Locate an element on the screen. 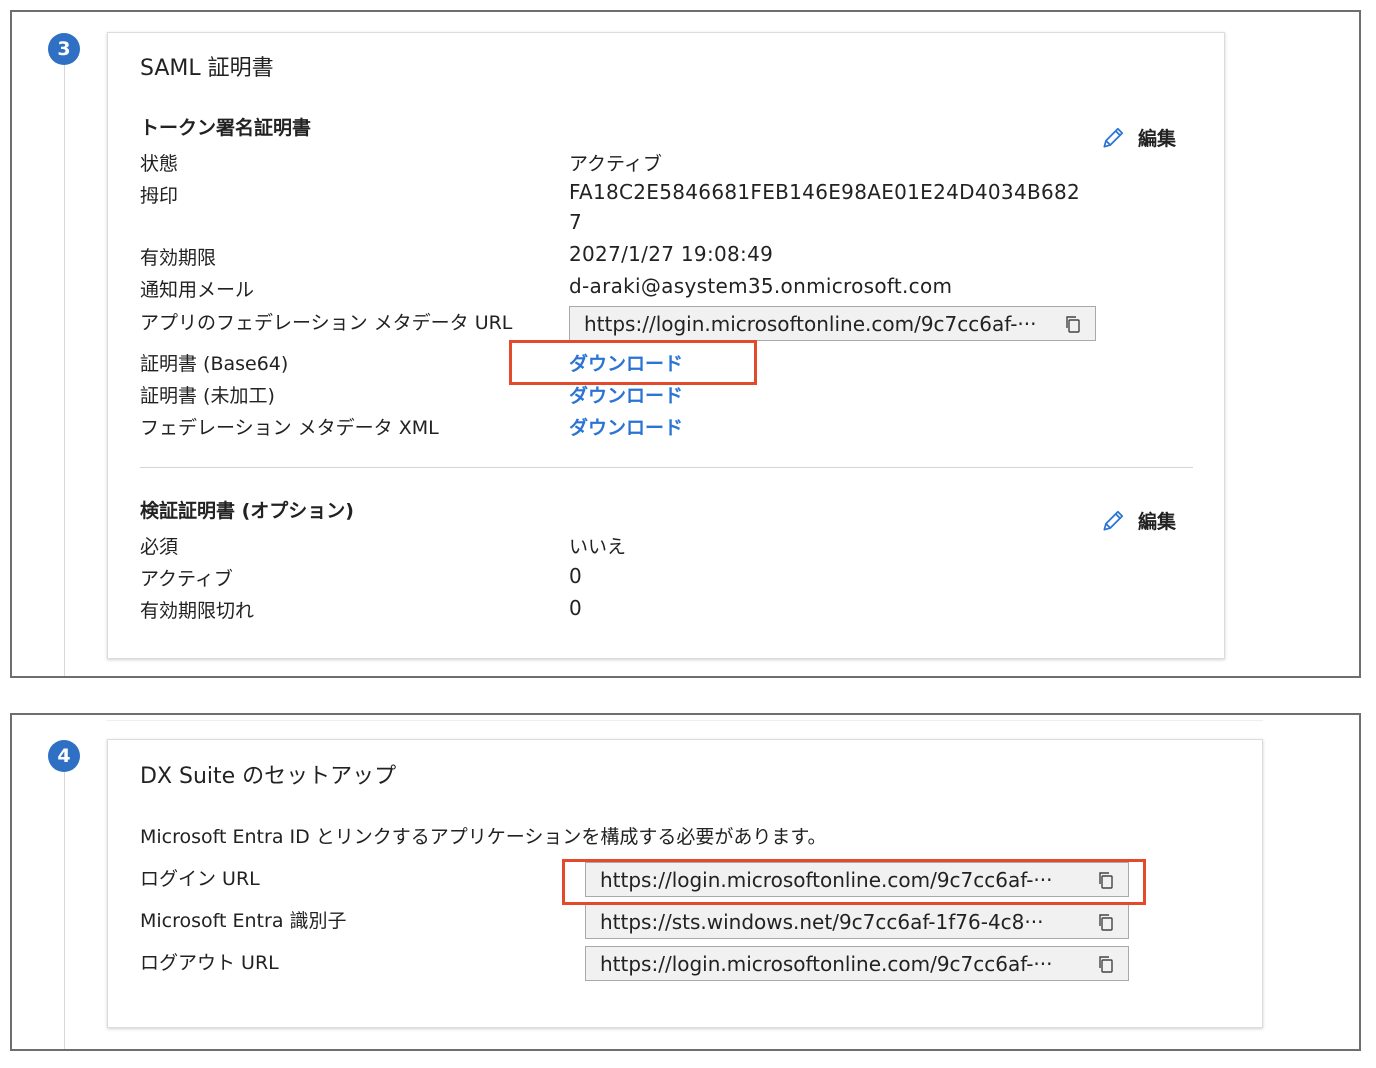 The width and height of the screenshot is (1376, 1068). expiry-value: 2027/1/27 19:08:49 is located at coordinates (671, 254).